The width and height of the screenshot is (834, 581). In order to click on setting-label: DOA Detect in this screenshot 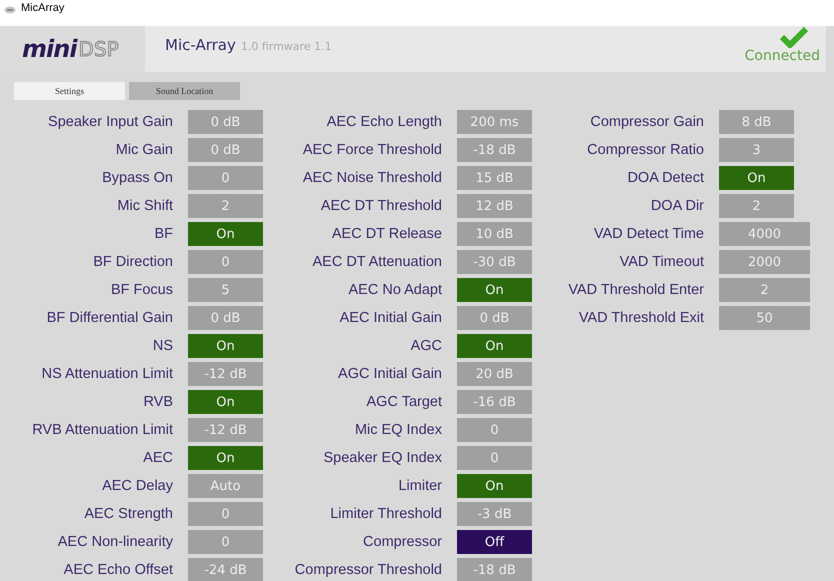, I will do `click(665, 178)`.